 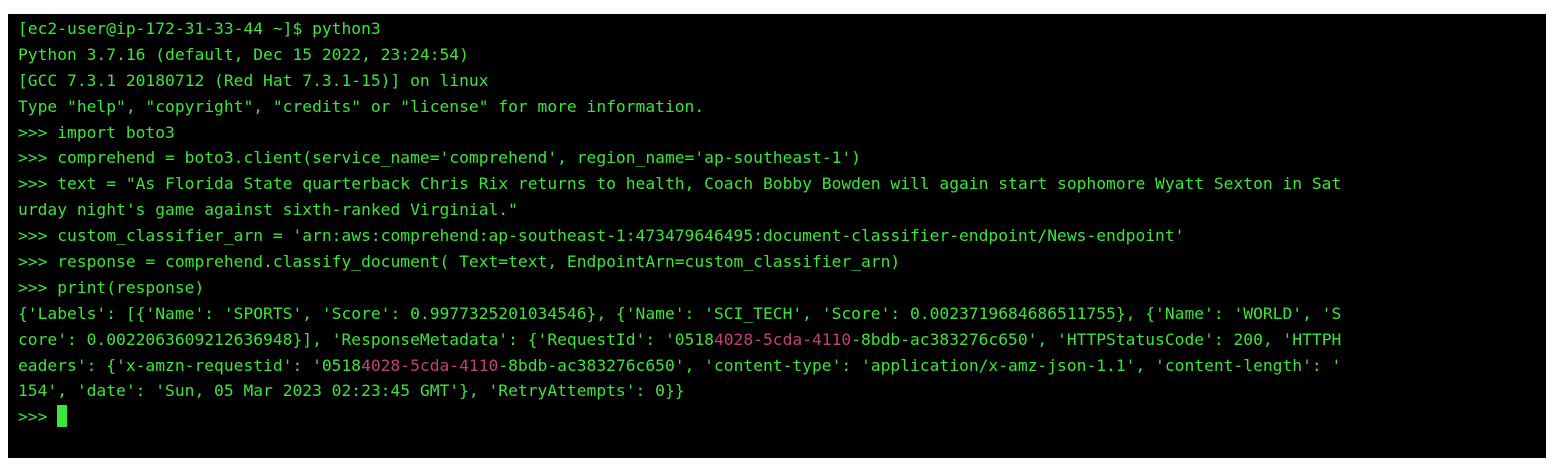 I want to click on terminal-line: [ec2-user@ip-172-31-33-44 ~]$ python3, so click(x=199, y=28).